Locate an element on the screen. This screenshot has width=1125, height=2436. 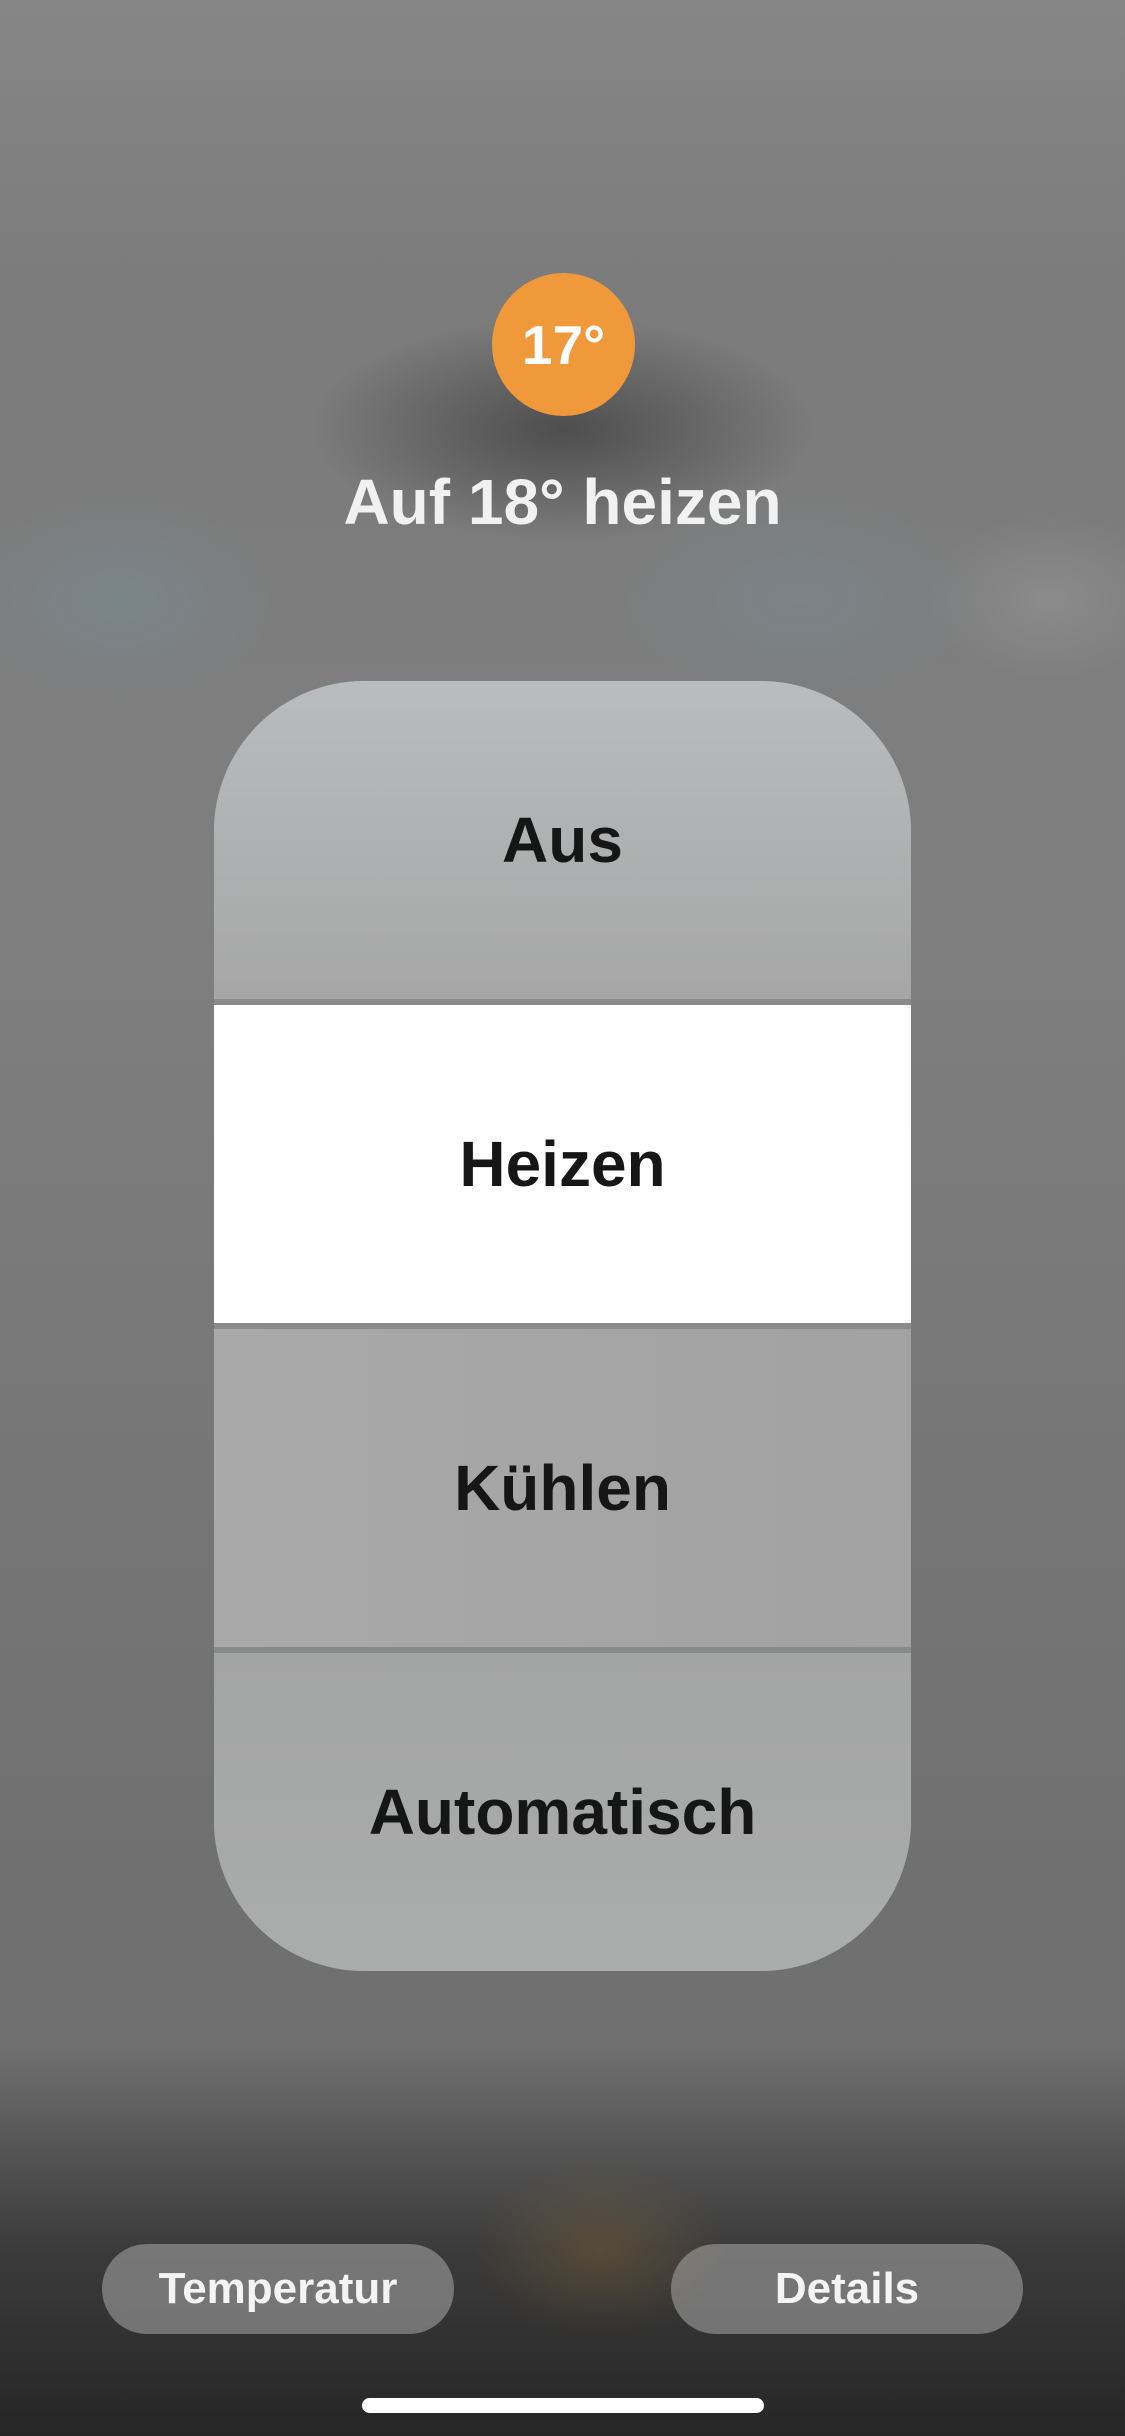
temperature-button-label: Temperatur is located at coordinates (278, 2288).